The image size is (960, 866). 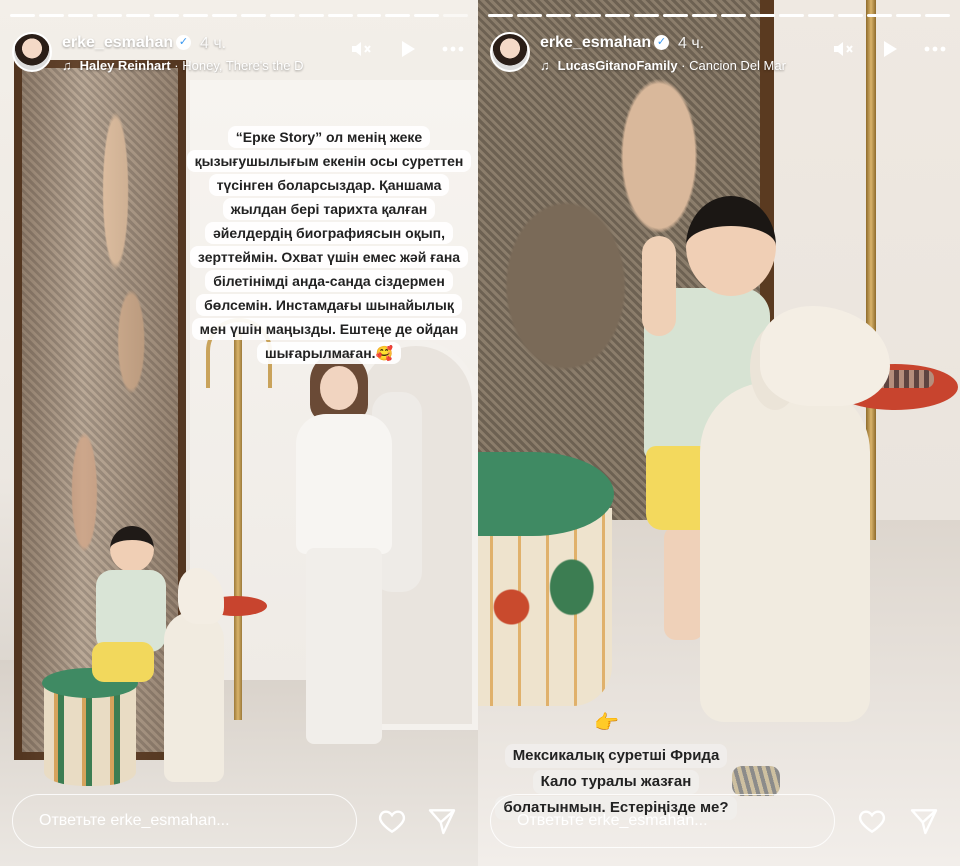 I want to click on music-track: Cancion Del Mar, so click(x=737, y=65).